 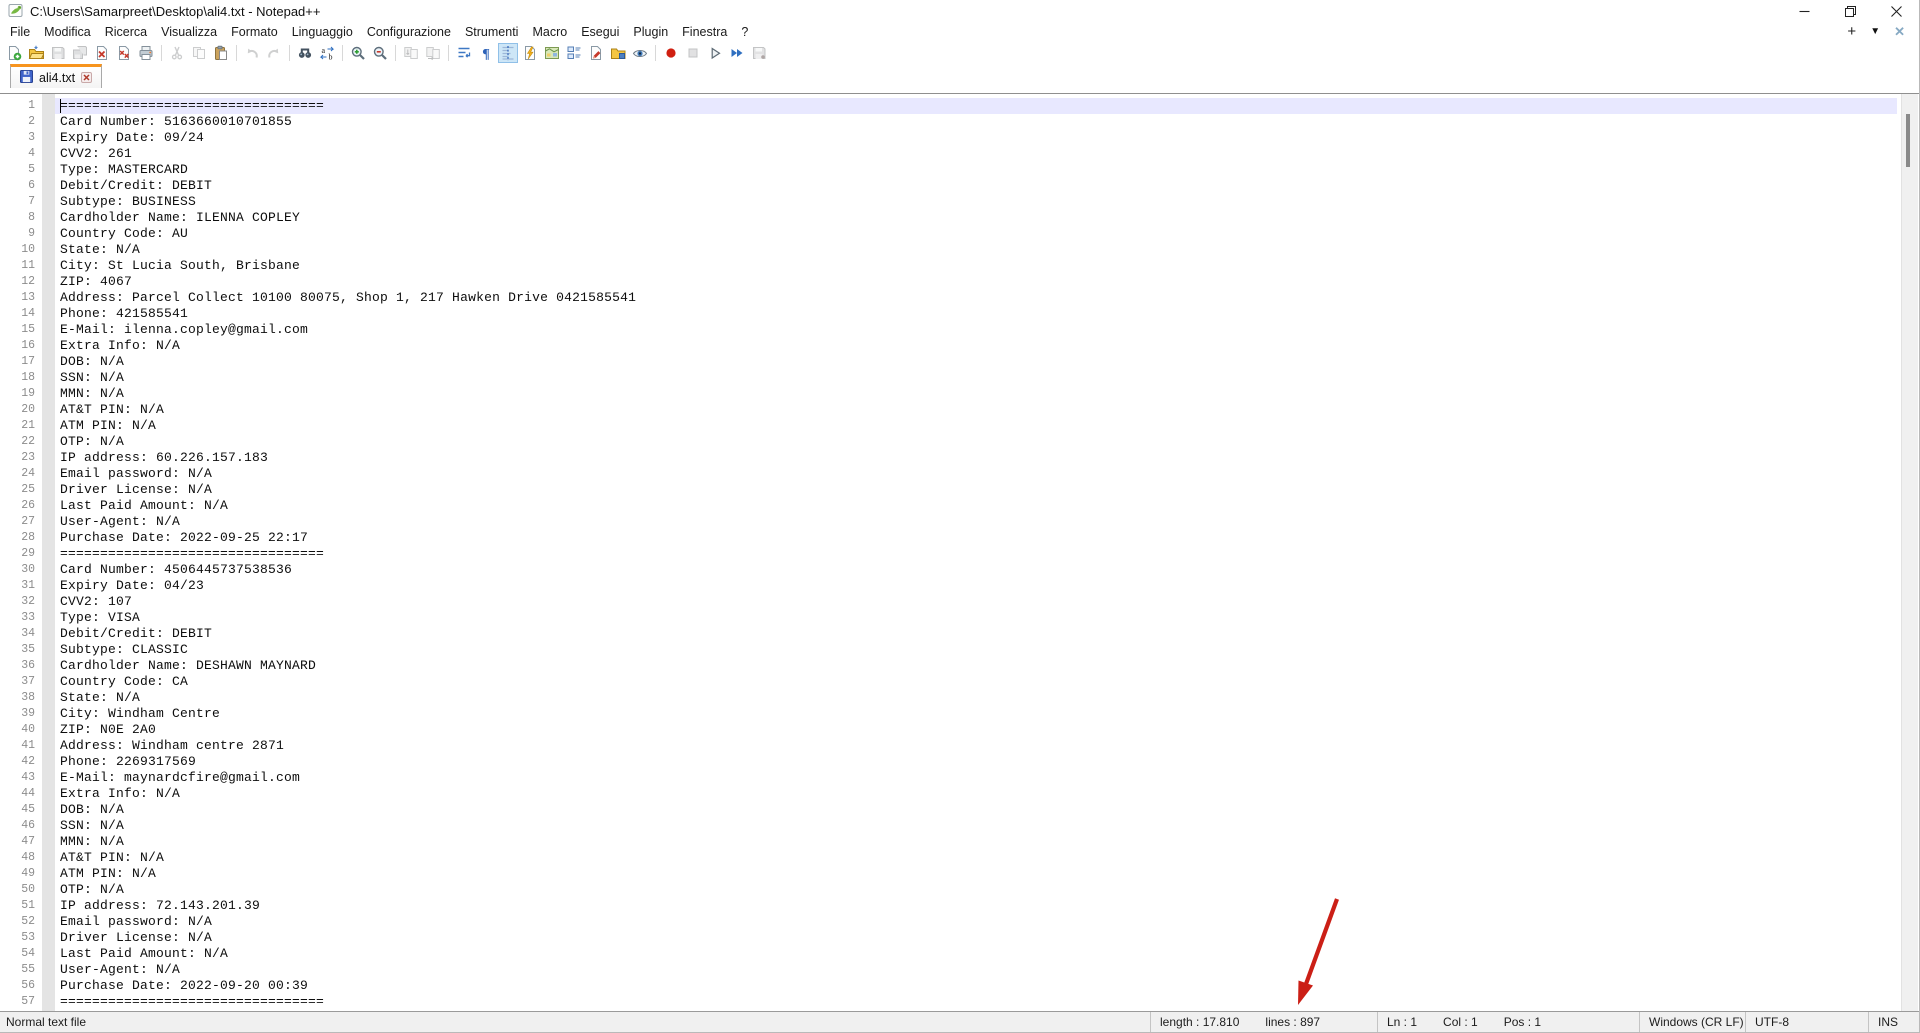 What do you see at coordinates (411, 53) in the screenshot?
I see `sync-vertical-icon` at bounding box center [411, 53].